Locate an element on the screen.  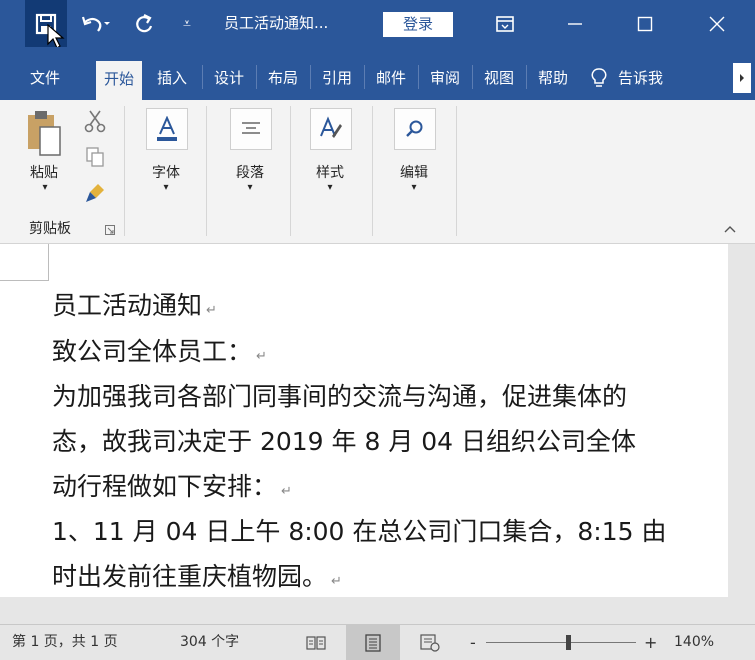
vertical-scrollbar is located at coordinates (741, 434).